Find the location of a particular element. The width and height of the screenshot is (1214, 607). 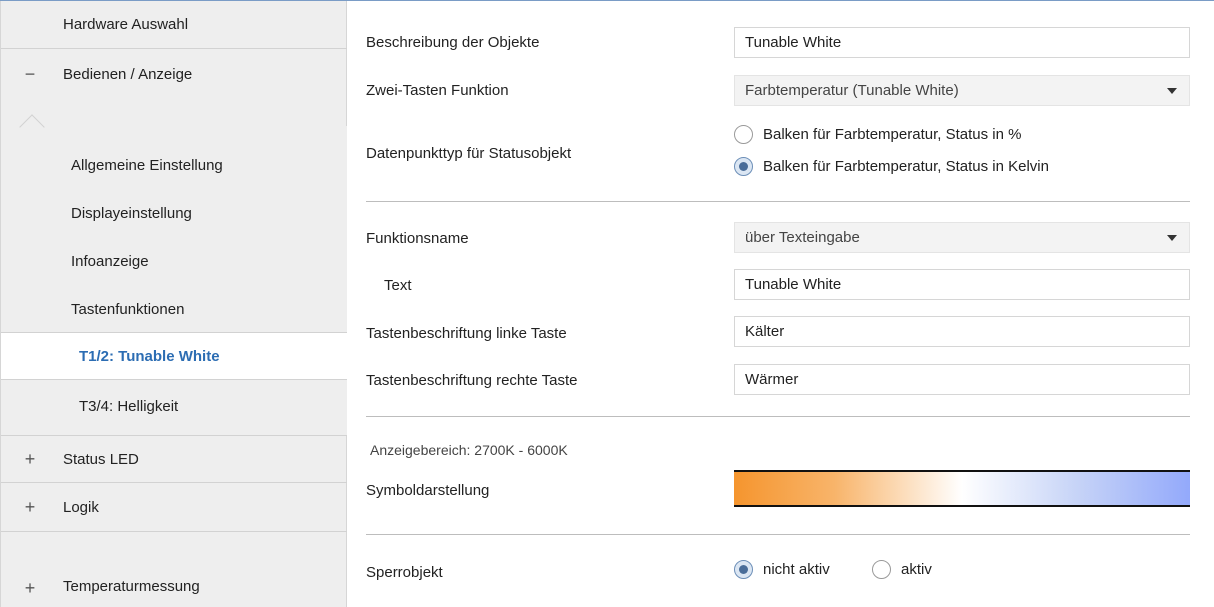

sidebar-item-tastenfunktionen: Tastenfunktionen is located at coordinates (174, 309).